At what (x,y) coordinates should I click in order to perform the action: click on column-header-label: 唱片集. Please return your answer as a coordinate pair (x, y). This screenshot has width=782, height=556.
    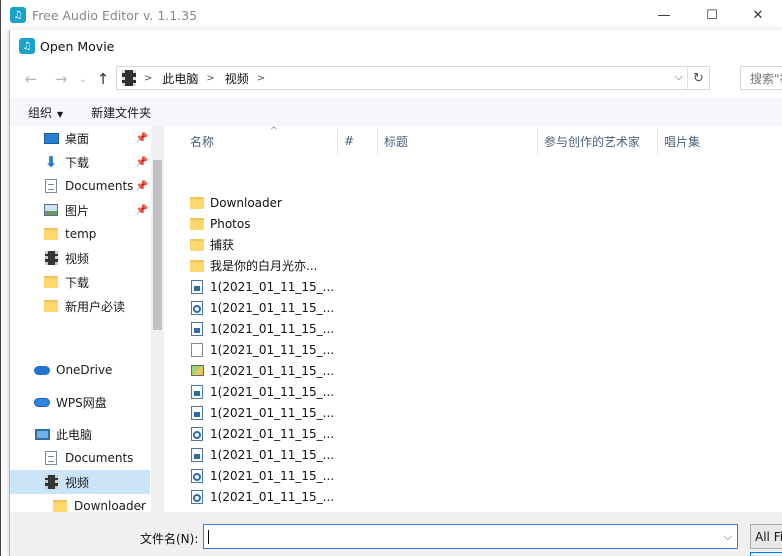
    Looking at the image, I should click on (682, 141).